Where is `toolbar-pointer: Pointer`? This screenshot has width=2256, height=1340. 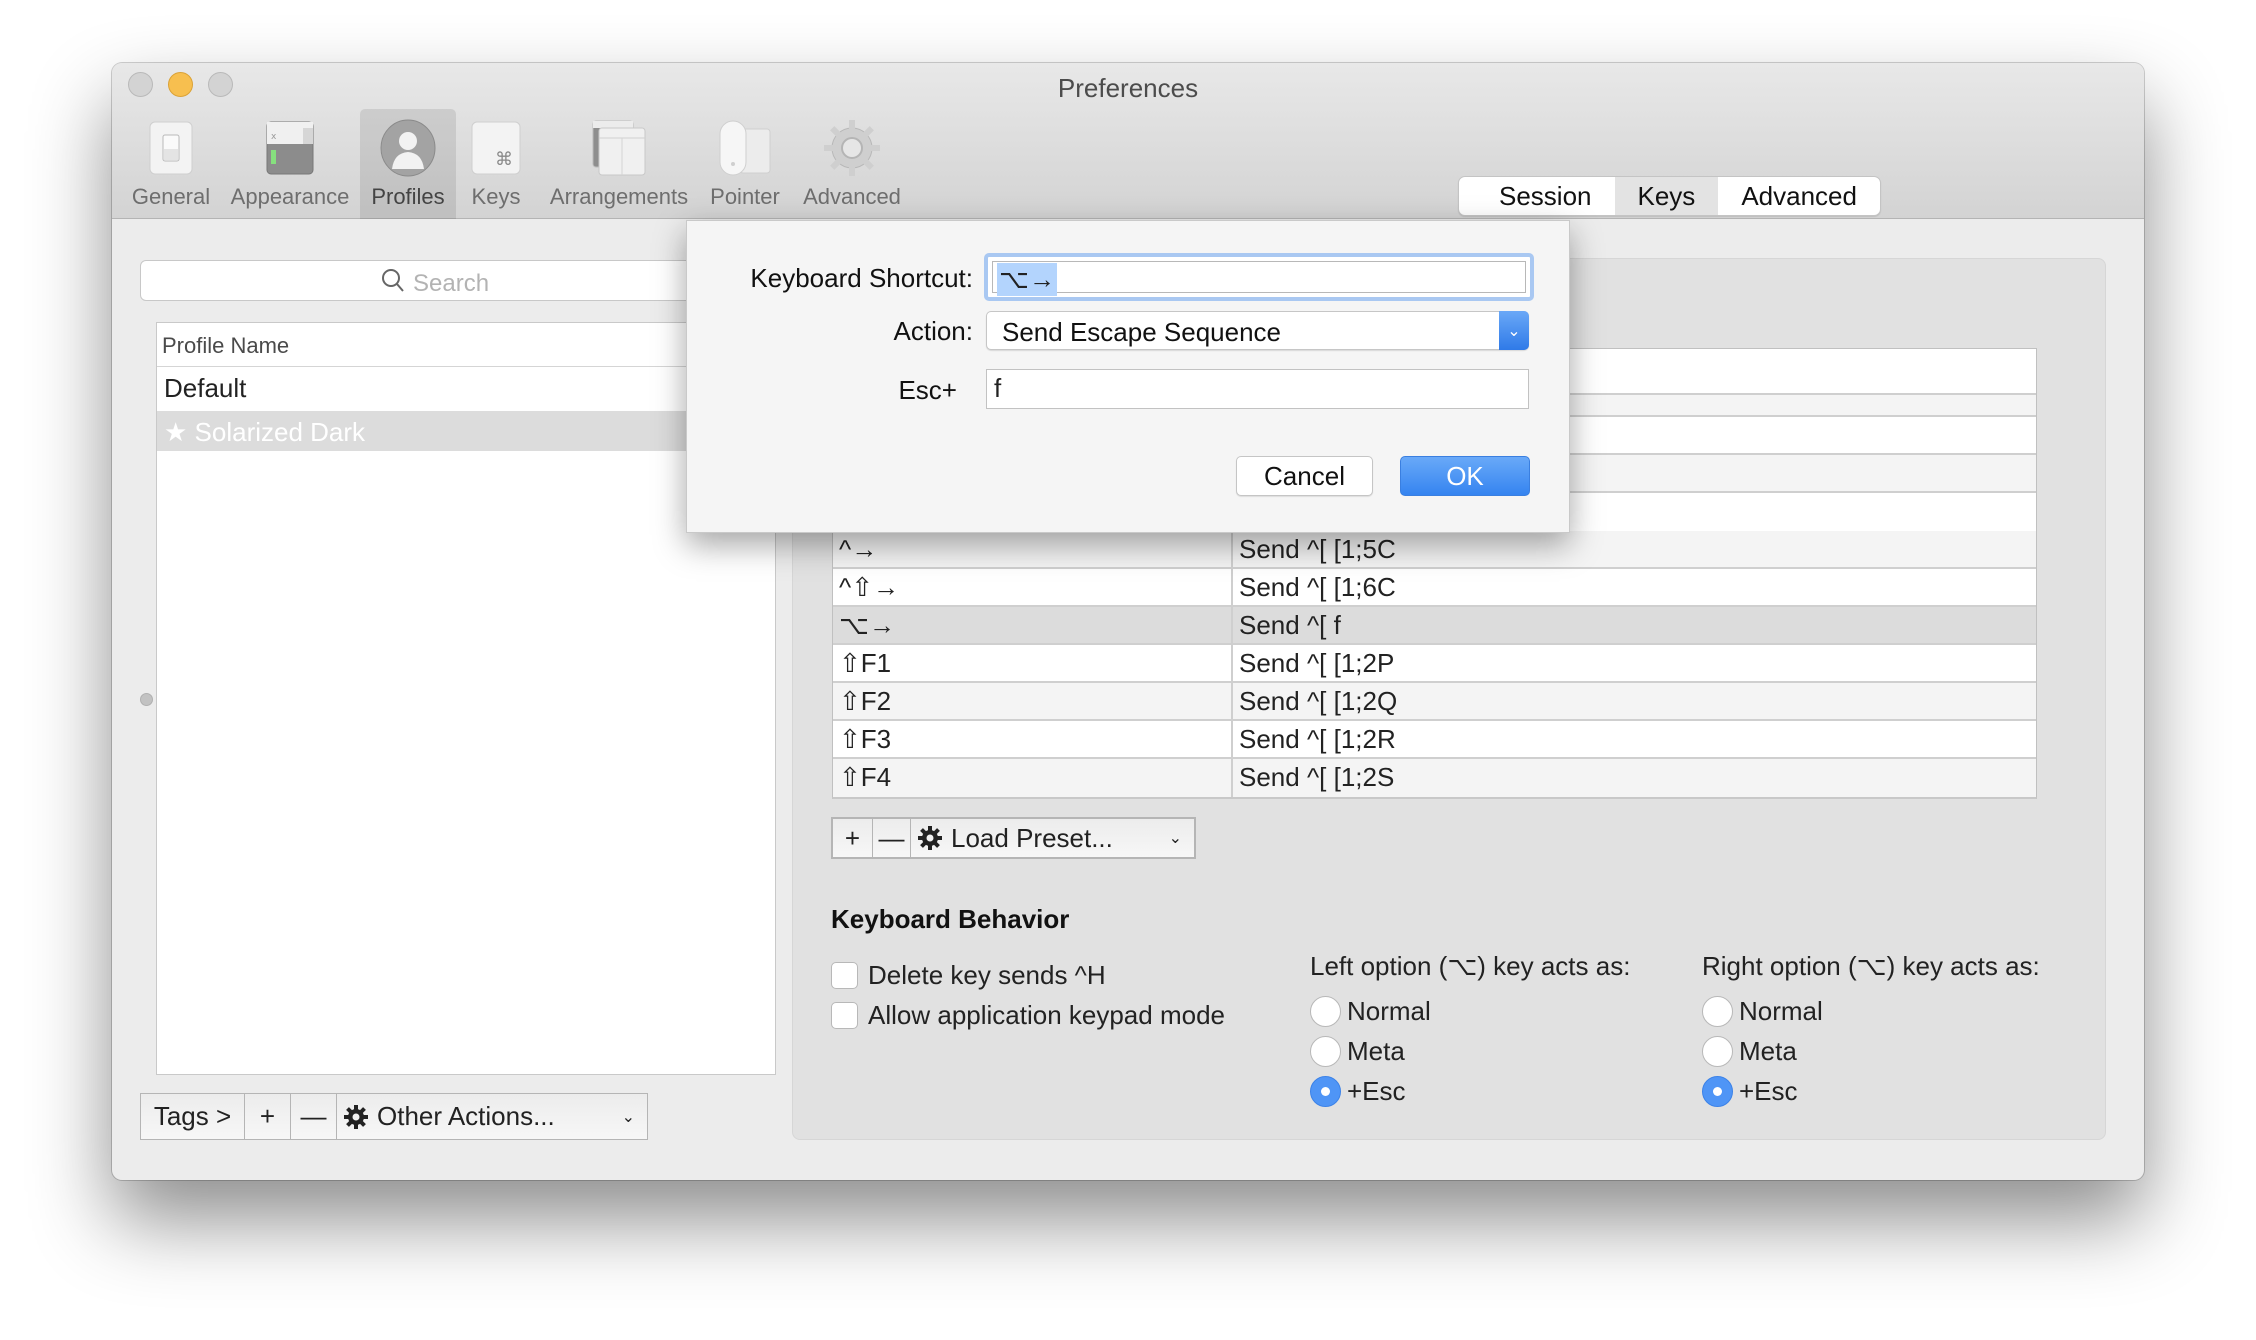 toolbar-pointer: Pointer is located at coordinates (745, 164).